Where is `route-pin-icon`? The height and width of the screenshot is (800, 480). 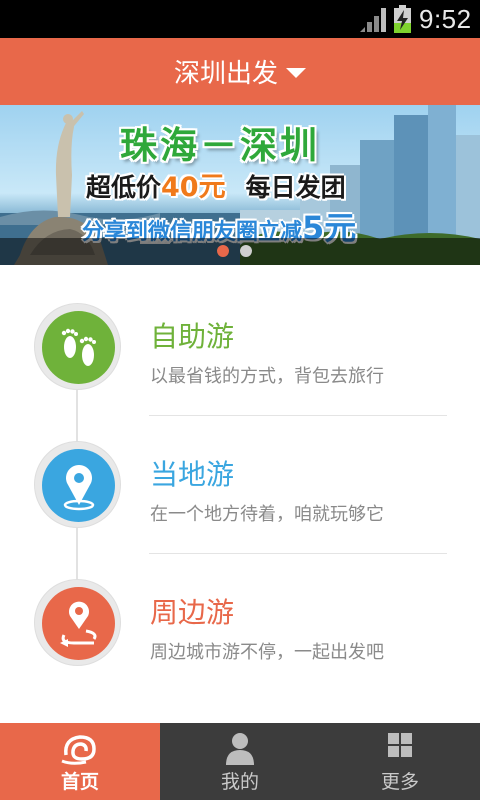
route-pin-icon is located at coordinates (77, 624).